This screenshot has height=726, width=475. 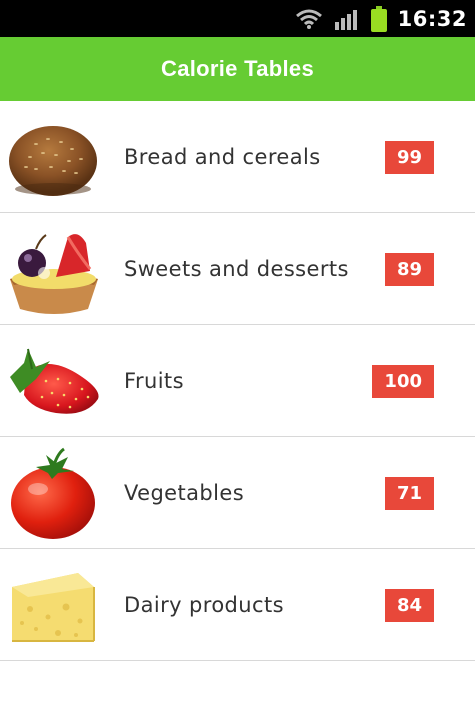 What do you see at coordinates (432, 18) in the screenshot?
I see `status-time: 16:32` at bounding box center [432, 18].